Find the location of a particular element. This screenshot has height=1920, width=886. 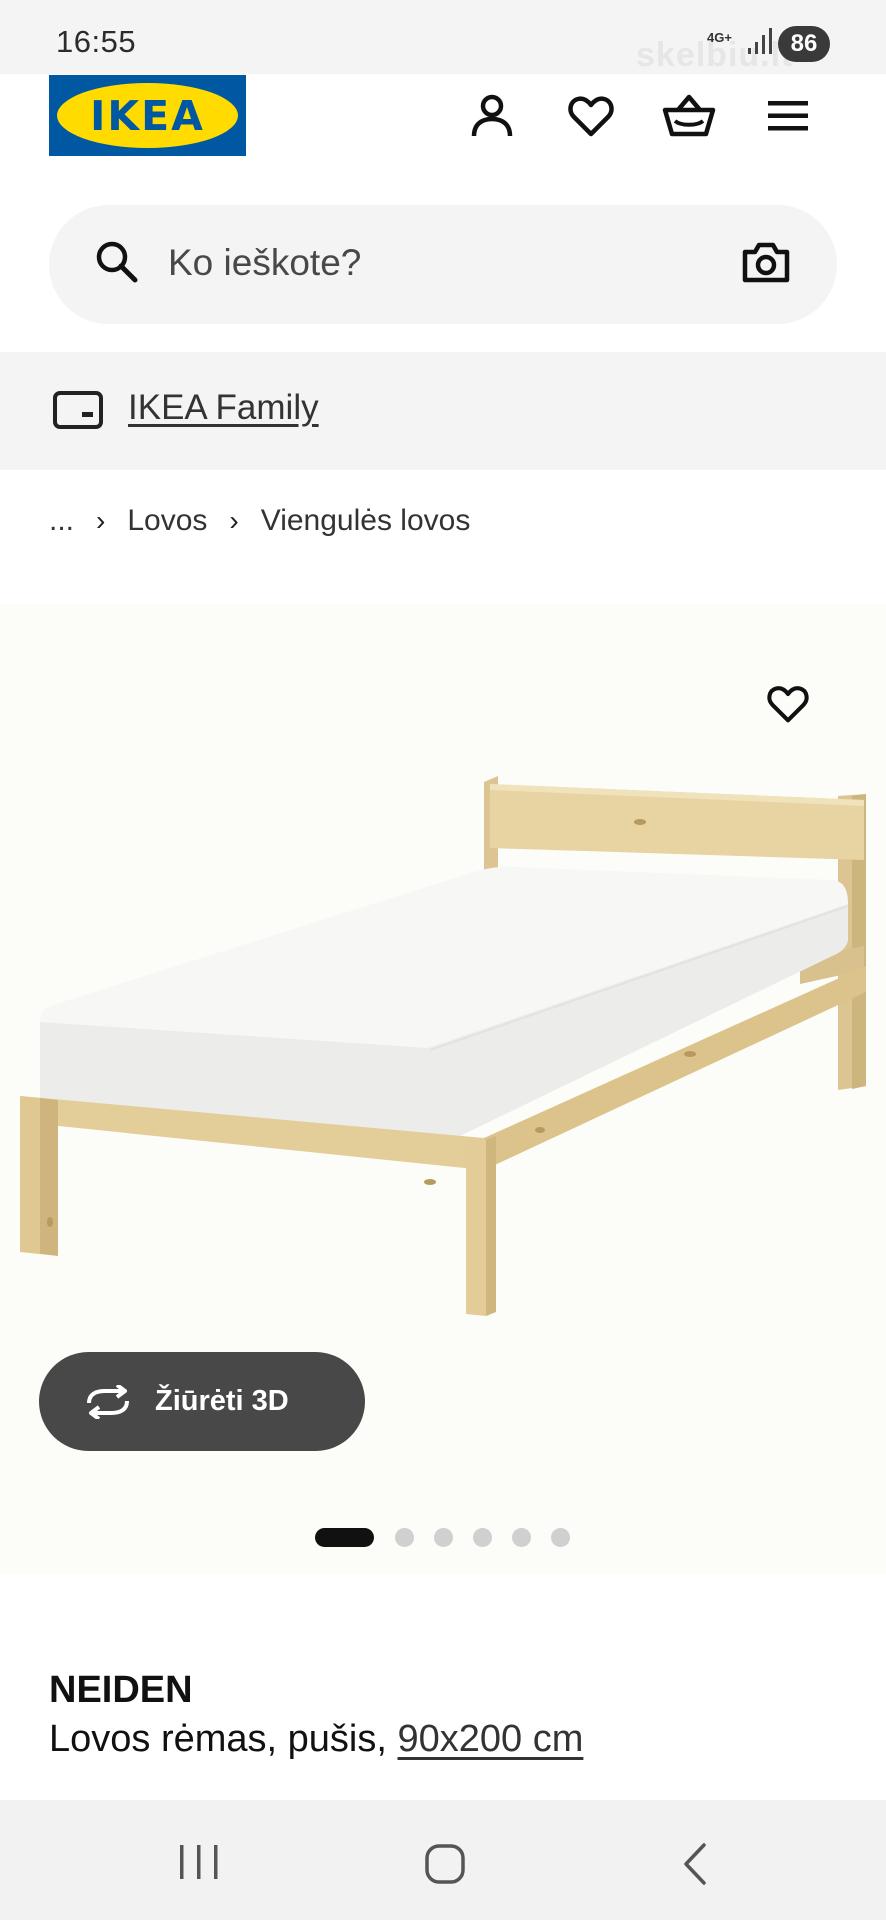

basket-icon is located at coordinates (689, 115).